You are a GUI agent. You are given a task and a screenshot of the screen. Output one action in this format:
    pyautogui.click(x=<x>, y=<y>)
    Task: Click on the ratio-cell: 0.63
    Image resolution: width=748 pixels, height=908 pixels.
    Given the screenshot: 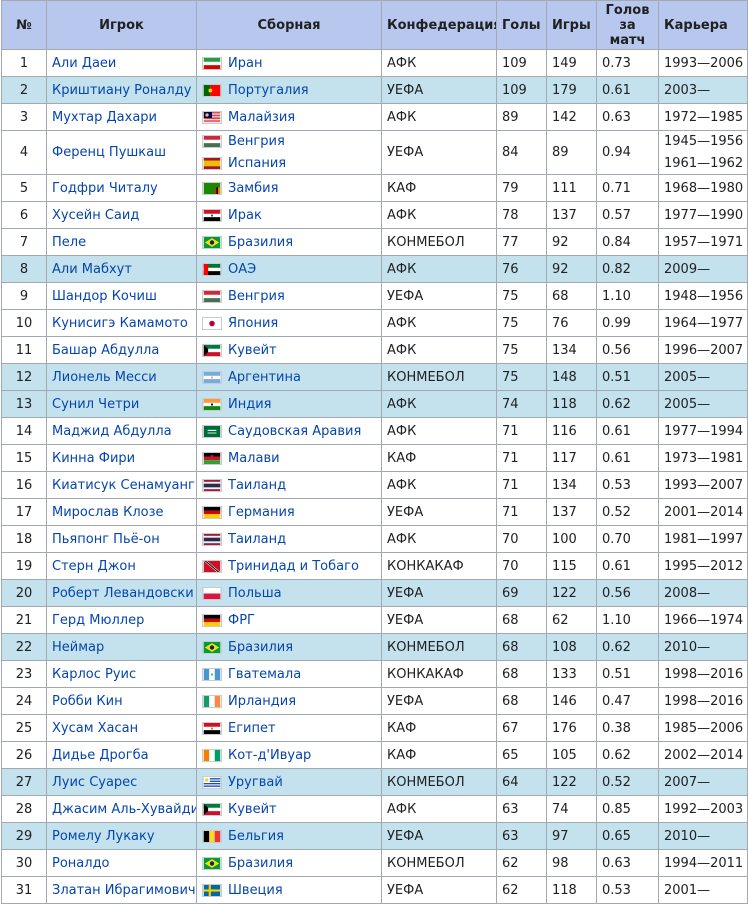 What is the action you would take?
    pyautogui.click(x=627, y=117)
    